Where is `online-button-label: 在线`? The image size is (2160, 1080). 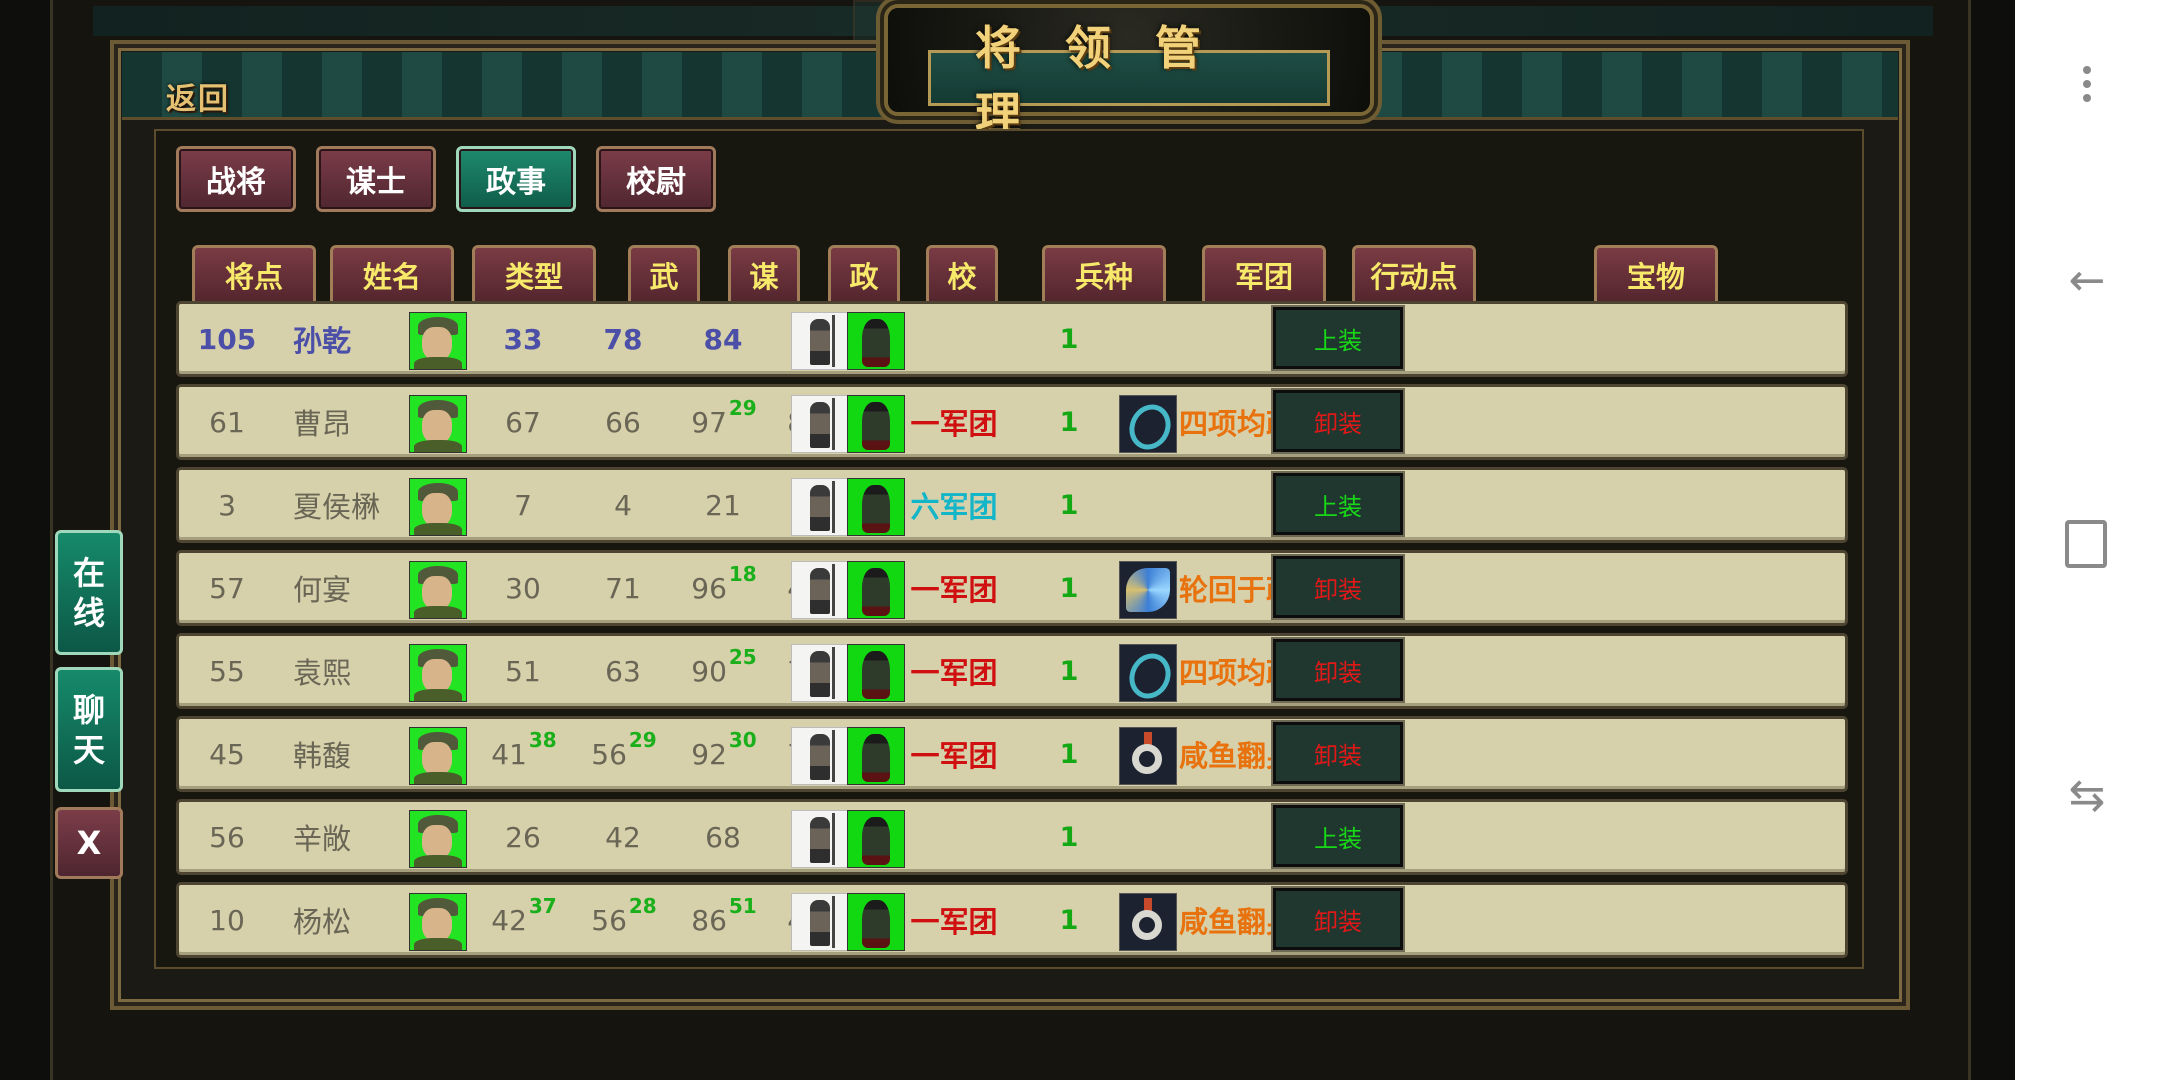
online-button-label: 在线 is located at coordinates (88, 592).